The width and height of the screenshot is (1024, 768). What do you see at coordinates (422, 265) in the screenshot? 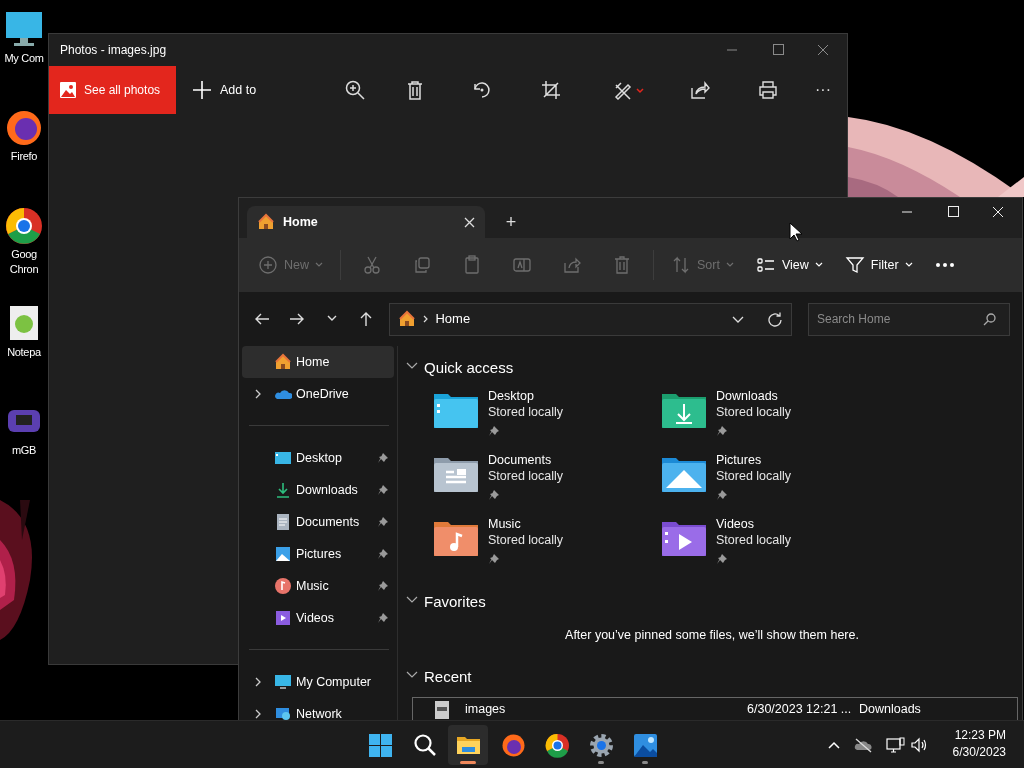
I see `copy-icon` at bounding box center [422, 265].